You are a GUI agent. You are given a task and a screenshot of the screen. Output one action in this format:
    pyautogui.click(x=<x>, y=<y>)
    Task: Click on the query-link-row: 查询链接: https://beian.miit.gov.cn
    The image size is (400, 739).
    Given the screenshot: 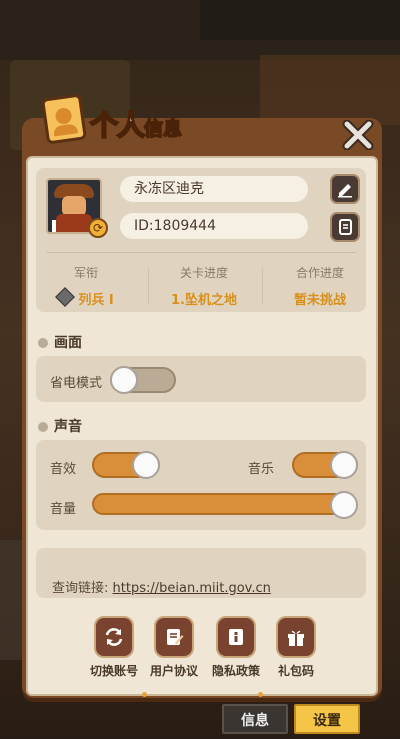 What is the action you would take?
    pyautogui.click(x=161, y=588)
    